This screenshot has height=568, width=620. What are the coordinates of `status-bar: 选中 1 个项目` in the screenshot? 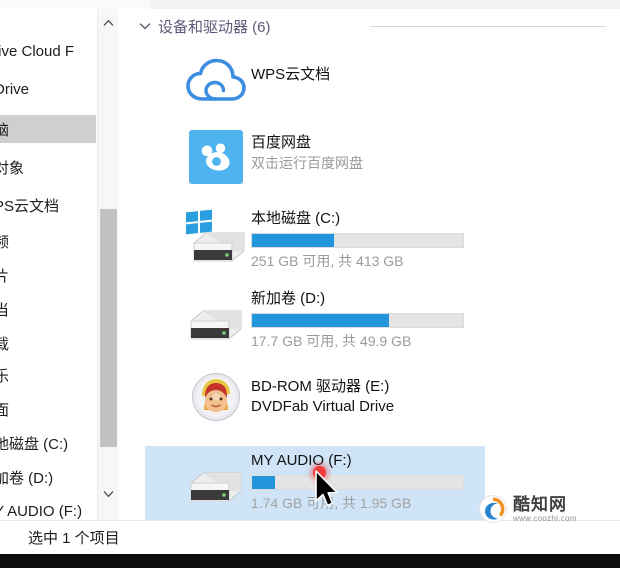 It's located at (310, 537).